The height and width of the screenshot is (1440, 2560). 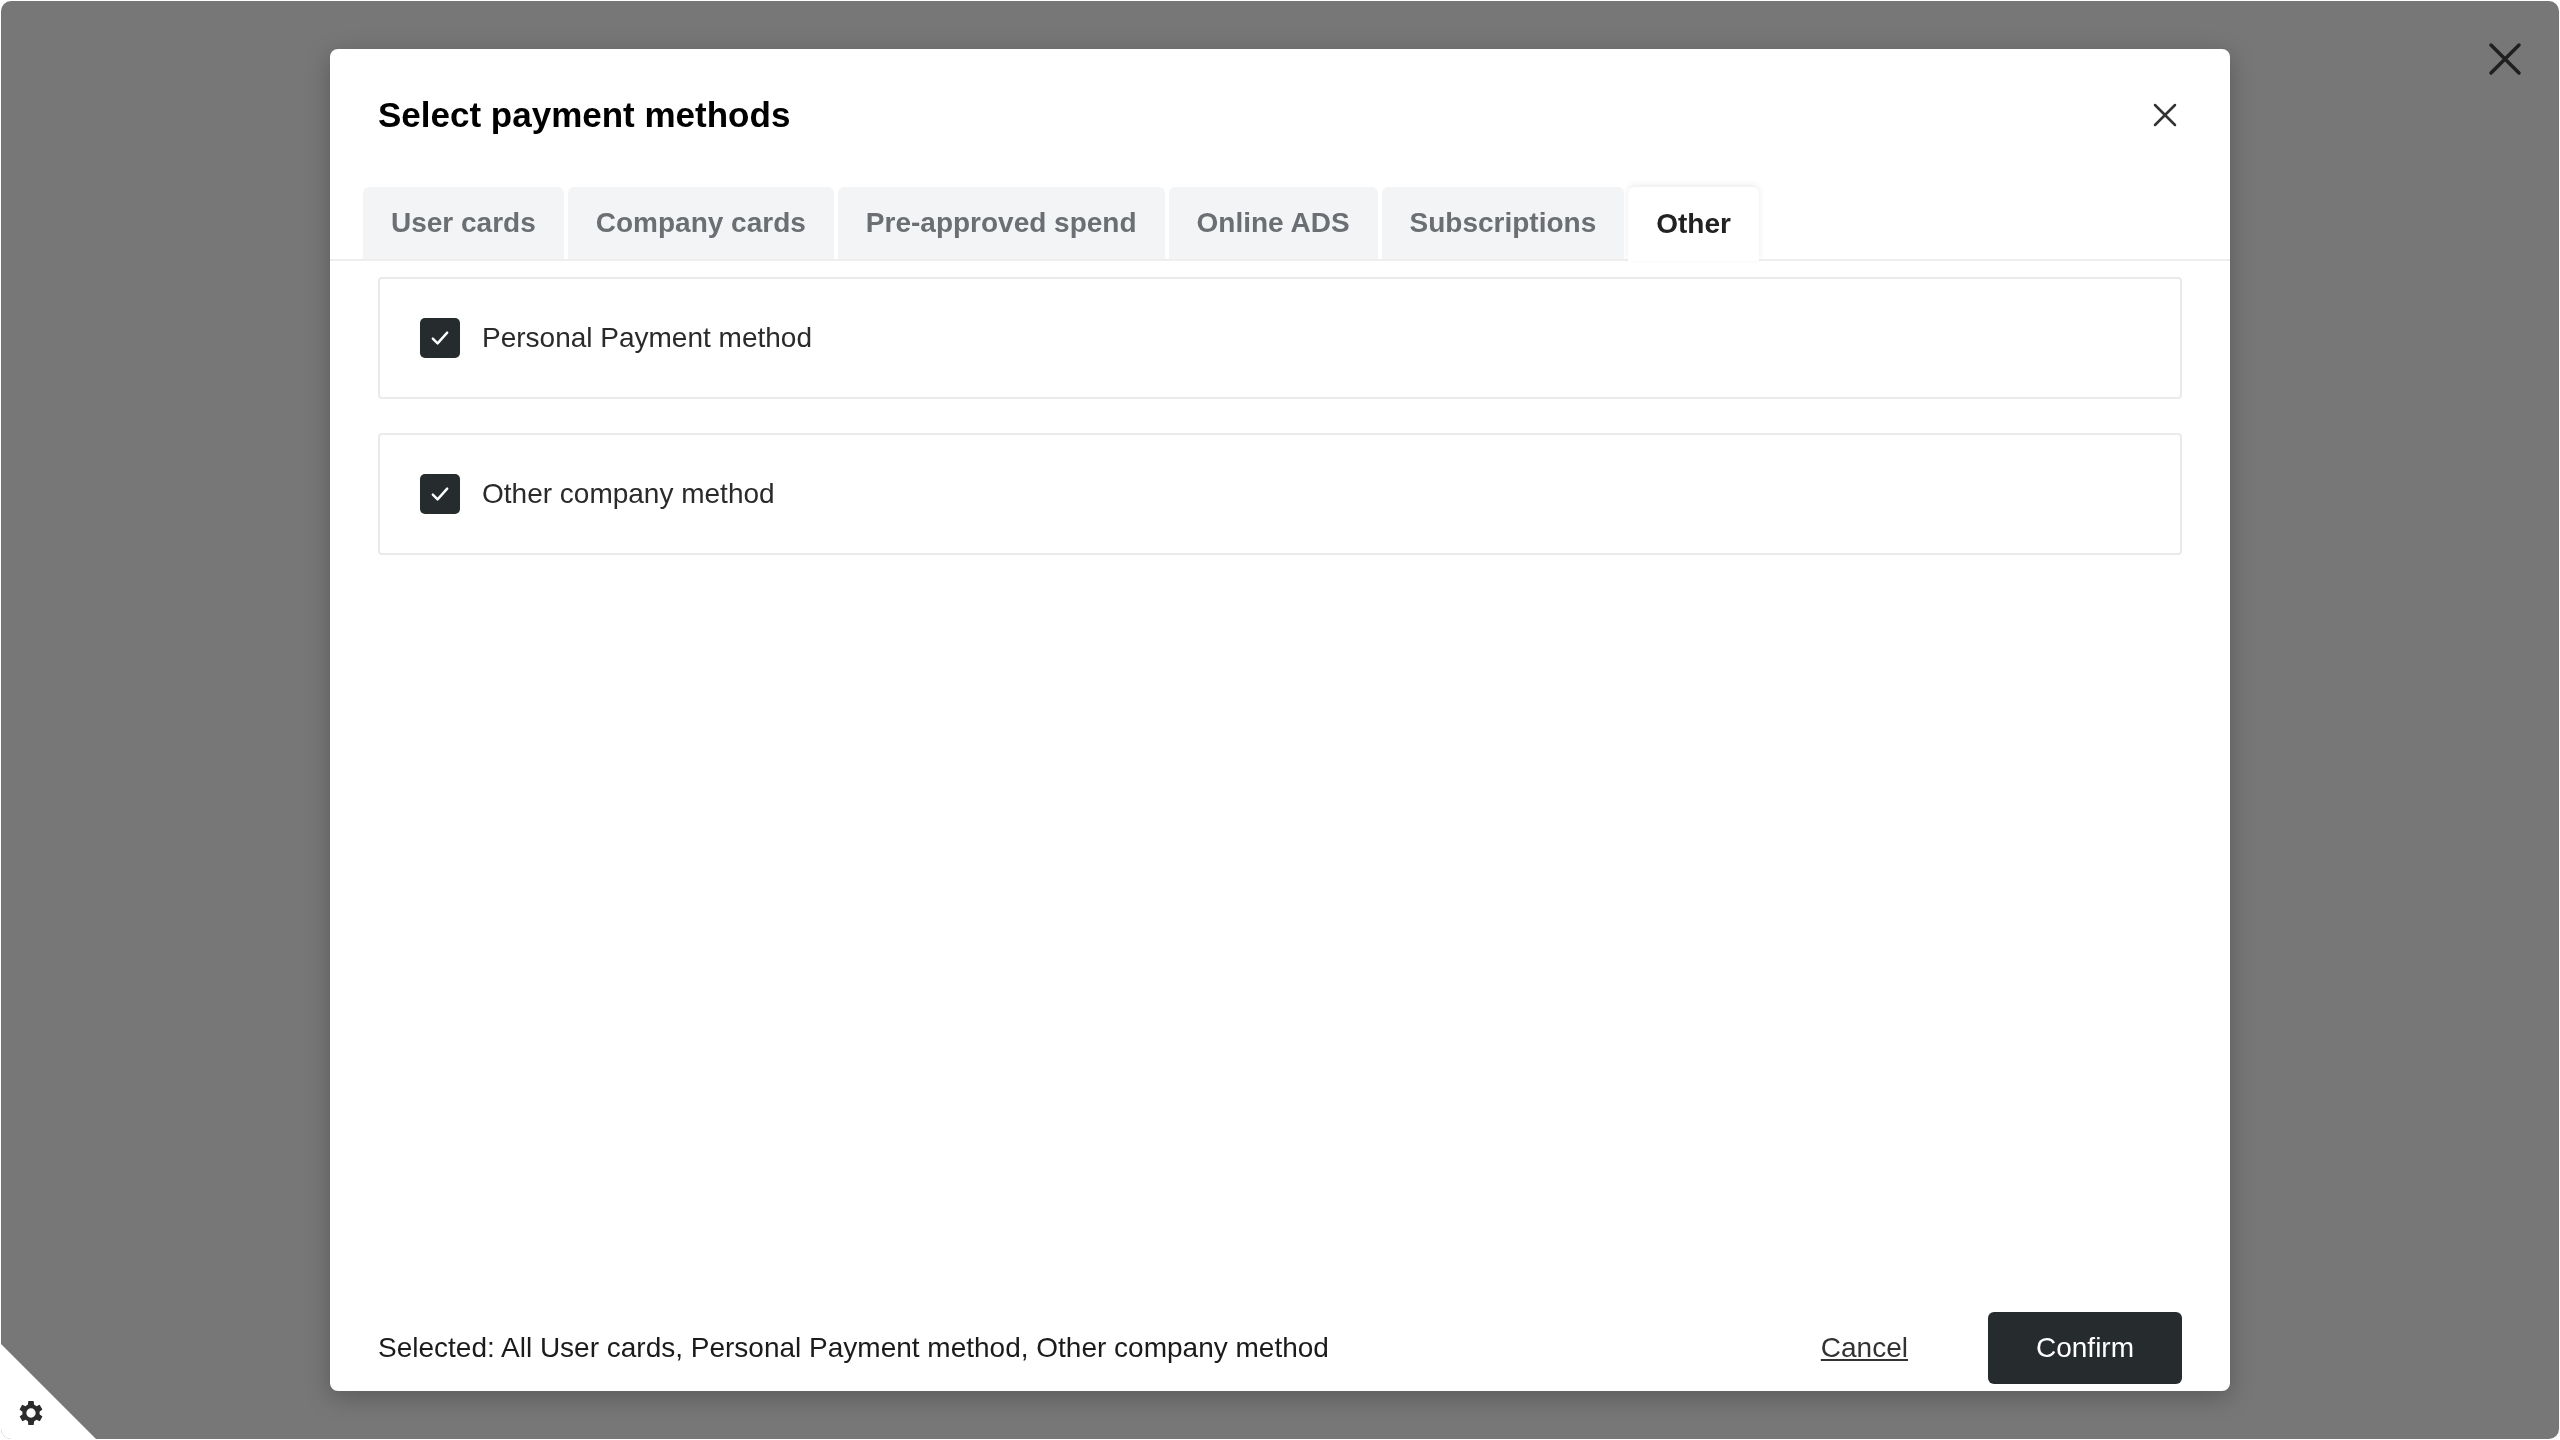 I want to click on cancel-link: Cancel, so click(x=1864, y=1348).